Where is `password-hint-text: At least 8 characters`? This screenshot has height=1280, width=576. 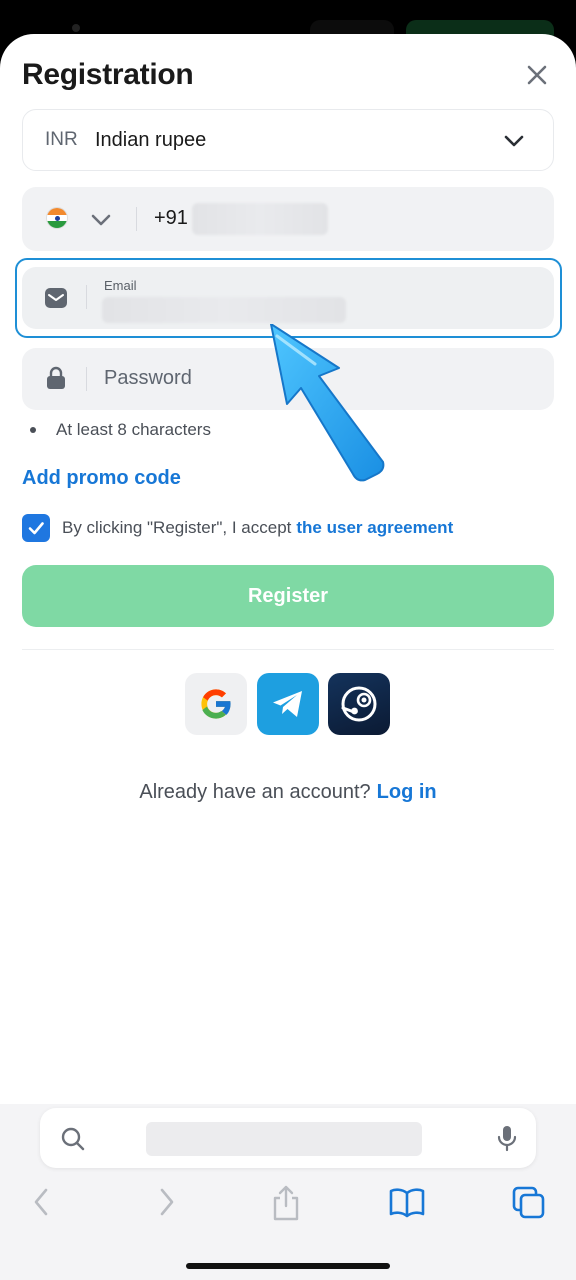
password-hint-text: At least 8 characters is located at coordinates (133, 429).